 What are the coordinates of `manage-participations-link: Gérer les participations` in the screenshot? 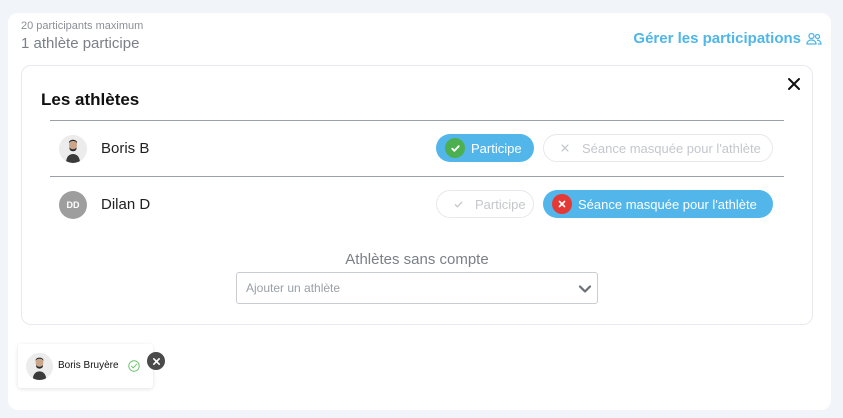 It's located at (727, 38).